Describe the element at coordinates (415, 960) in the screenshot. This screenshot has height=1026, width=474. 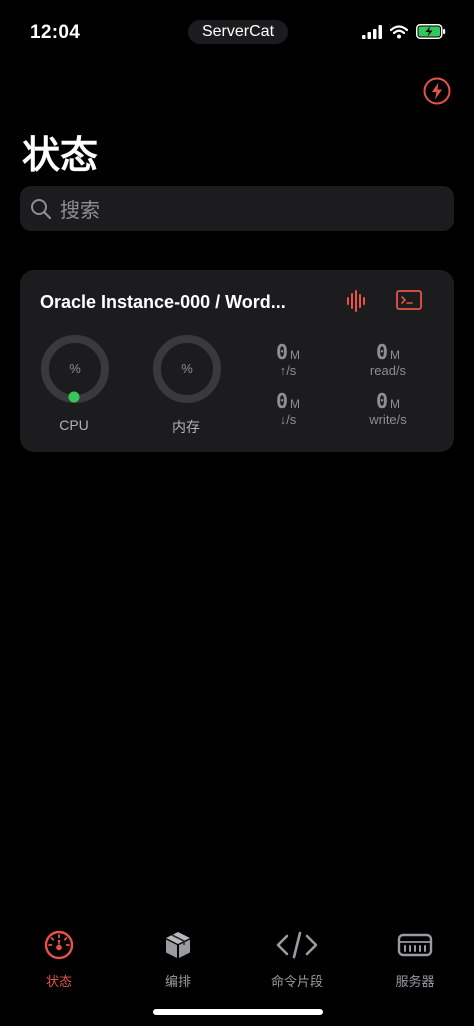
I see `tab-servers: 服务器` at that location.